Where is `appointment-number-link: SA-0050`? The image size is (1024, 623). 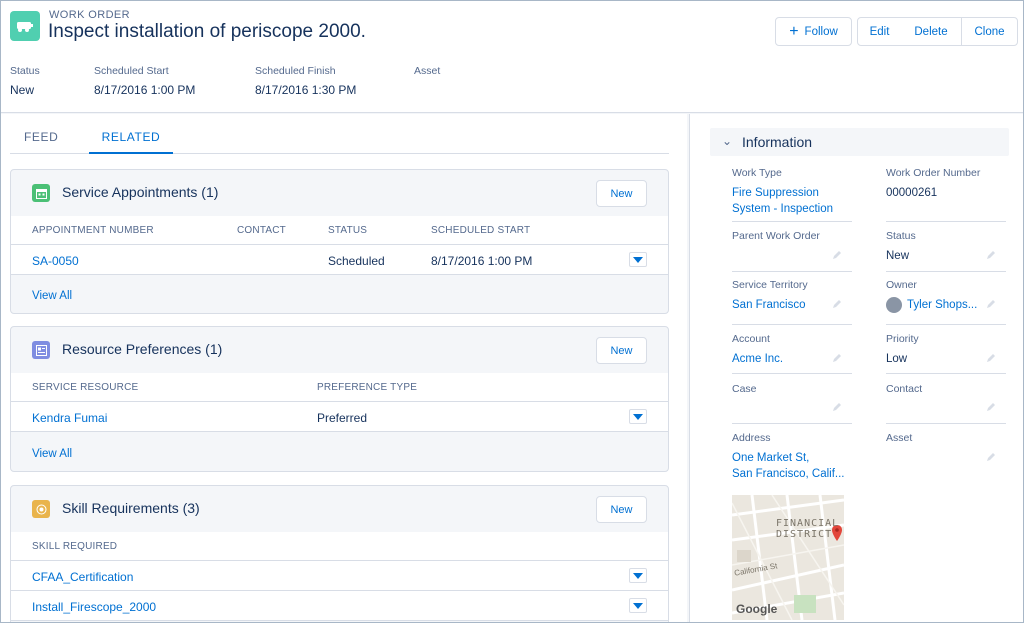 appointment-number-link: SA-0050 is located at coordinates (55, 261).